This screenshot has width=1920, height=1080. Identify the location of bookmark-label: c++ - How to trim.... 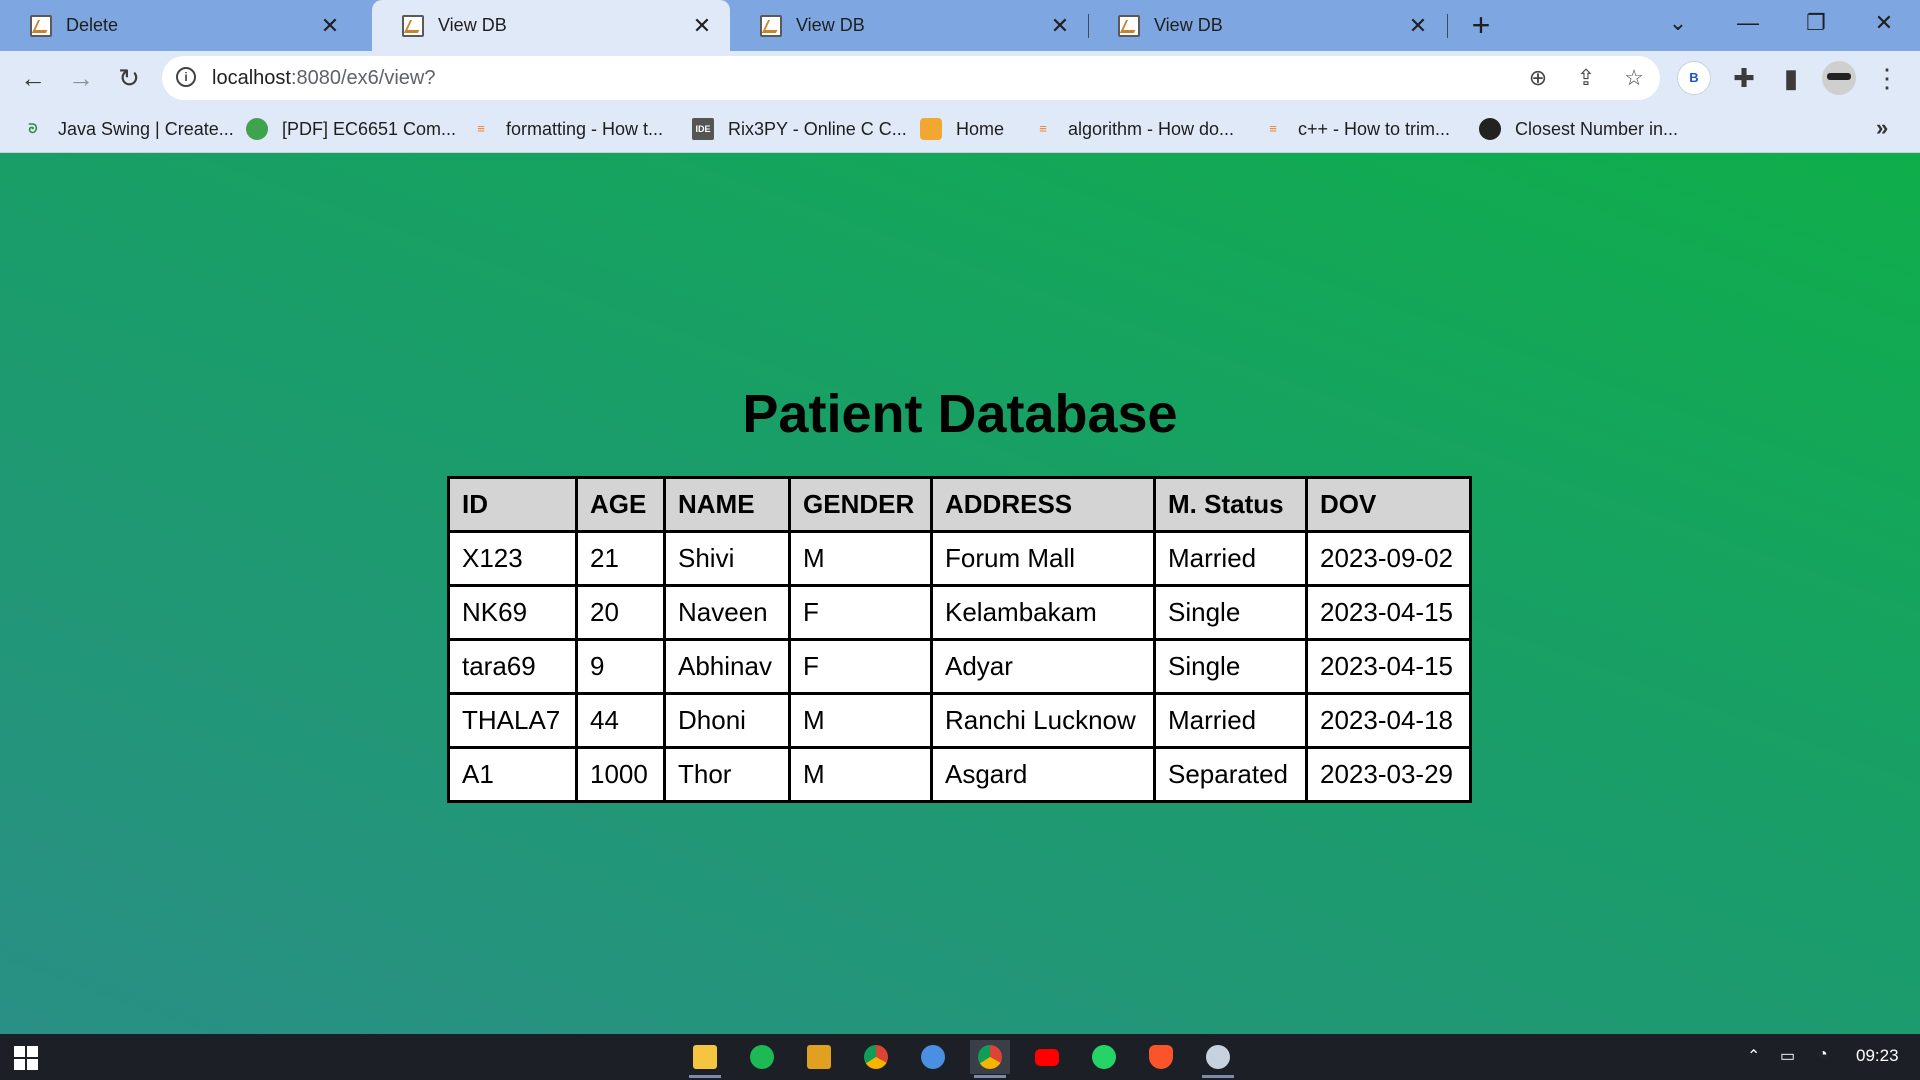
(1374, 128).